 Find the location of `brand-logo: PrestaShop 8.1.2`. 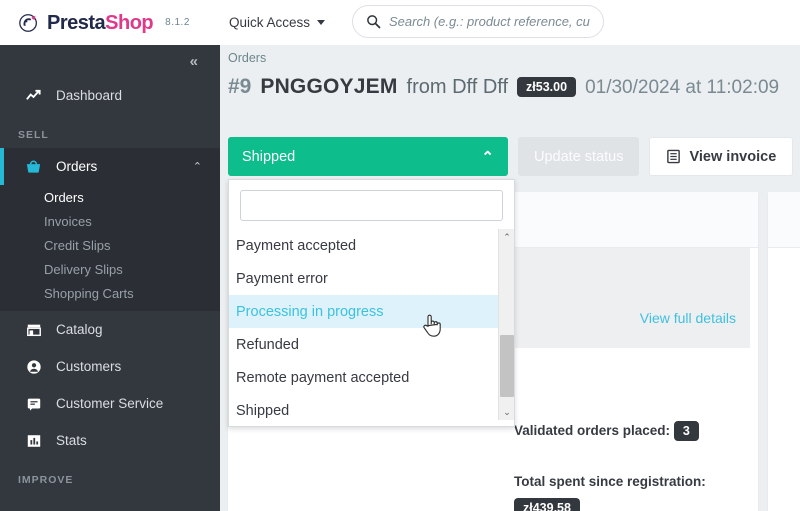

brand-logo: PrestaShop 8.1.2 is located at coordinates (110, 22).